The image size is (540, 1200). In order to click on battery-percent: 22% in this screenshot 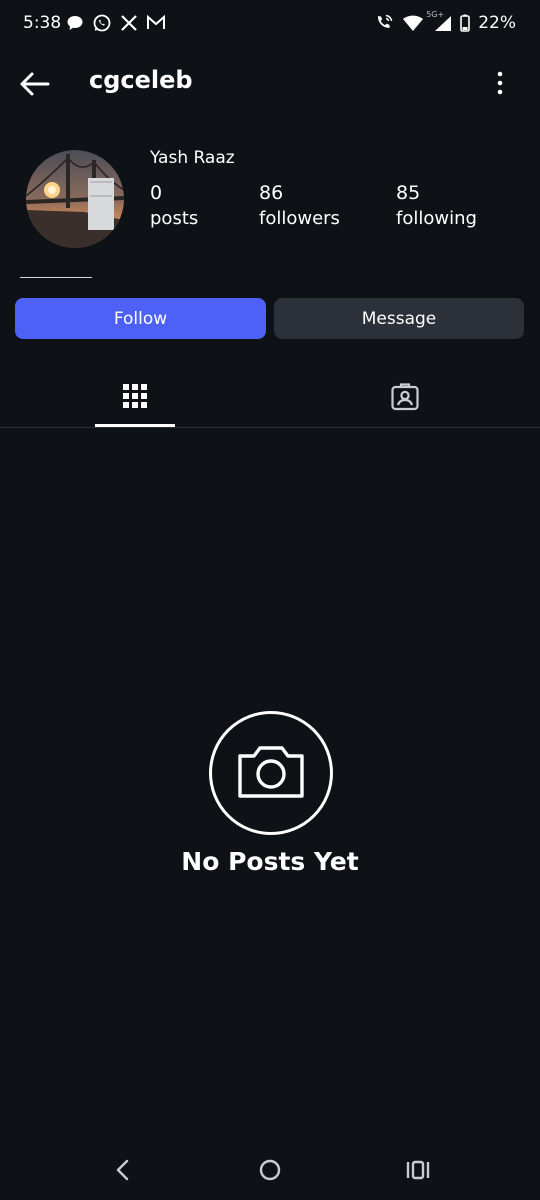, I will do `click(497, 23)`.